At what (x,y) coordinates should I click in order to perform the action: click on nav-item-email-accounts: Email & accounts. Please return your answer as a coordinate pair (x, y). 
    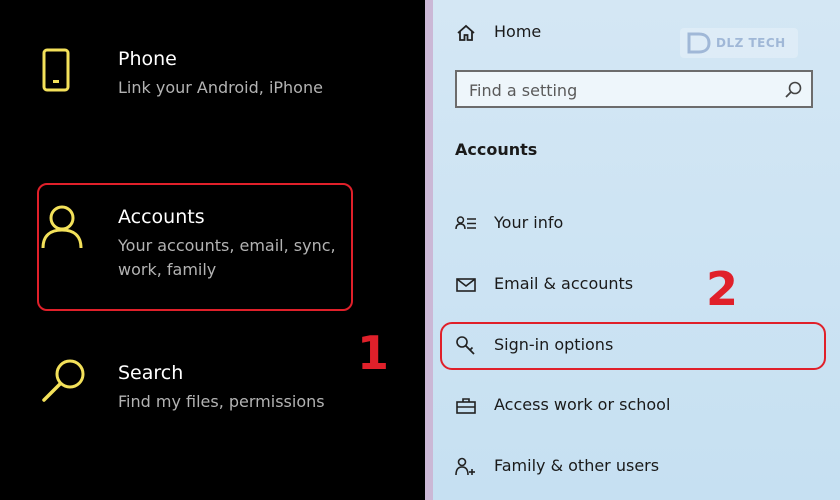
    Looking at the image, I should click on (636, 284).